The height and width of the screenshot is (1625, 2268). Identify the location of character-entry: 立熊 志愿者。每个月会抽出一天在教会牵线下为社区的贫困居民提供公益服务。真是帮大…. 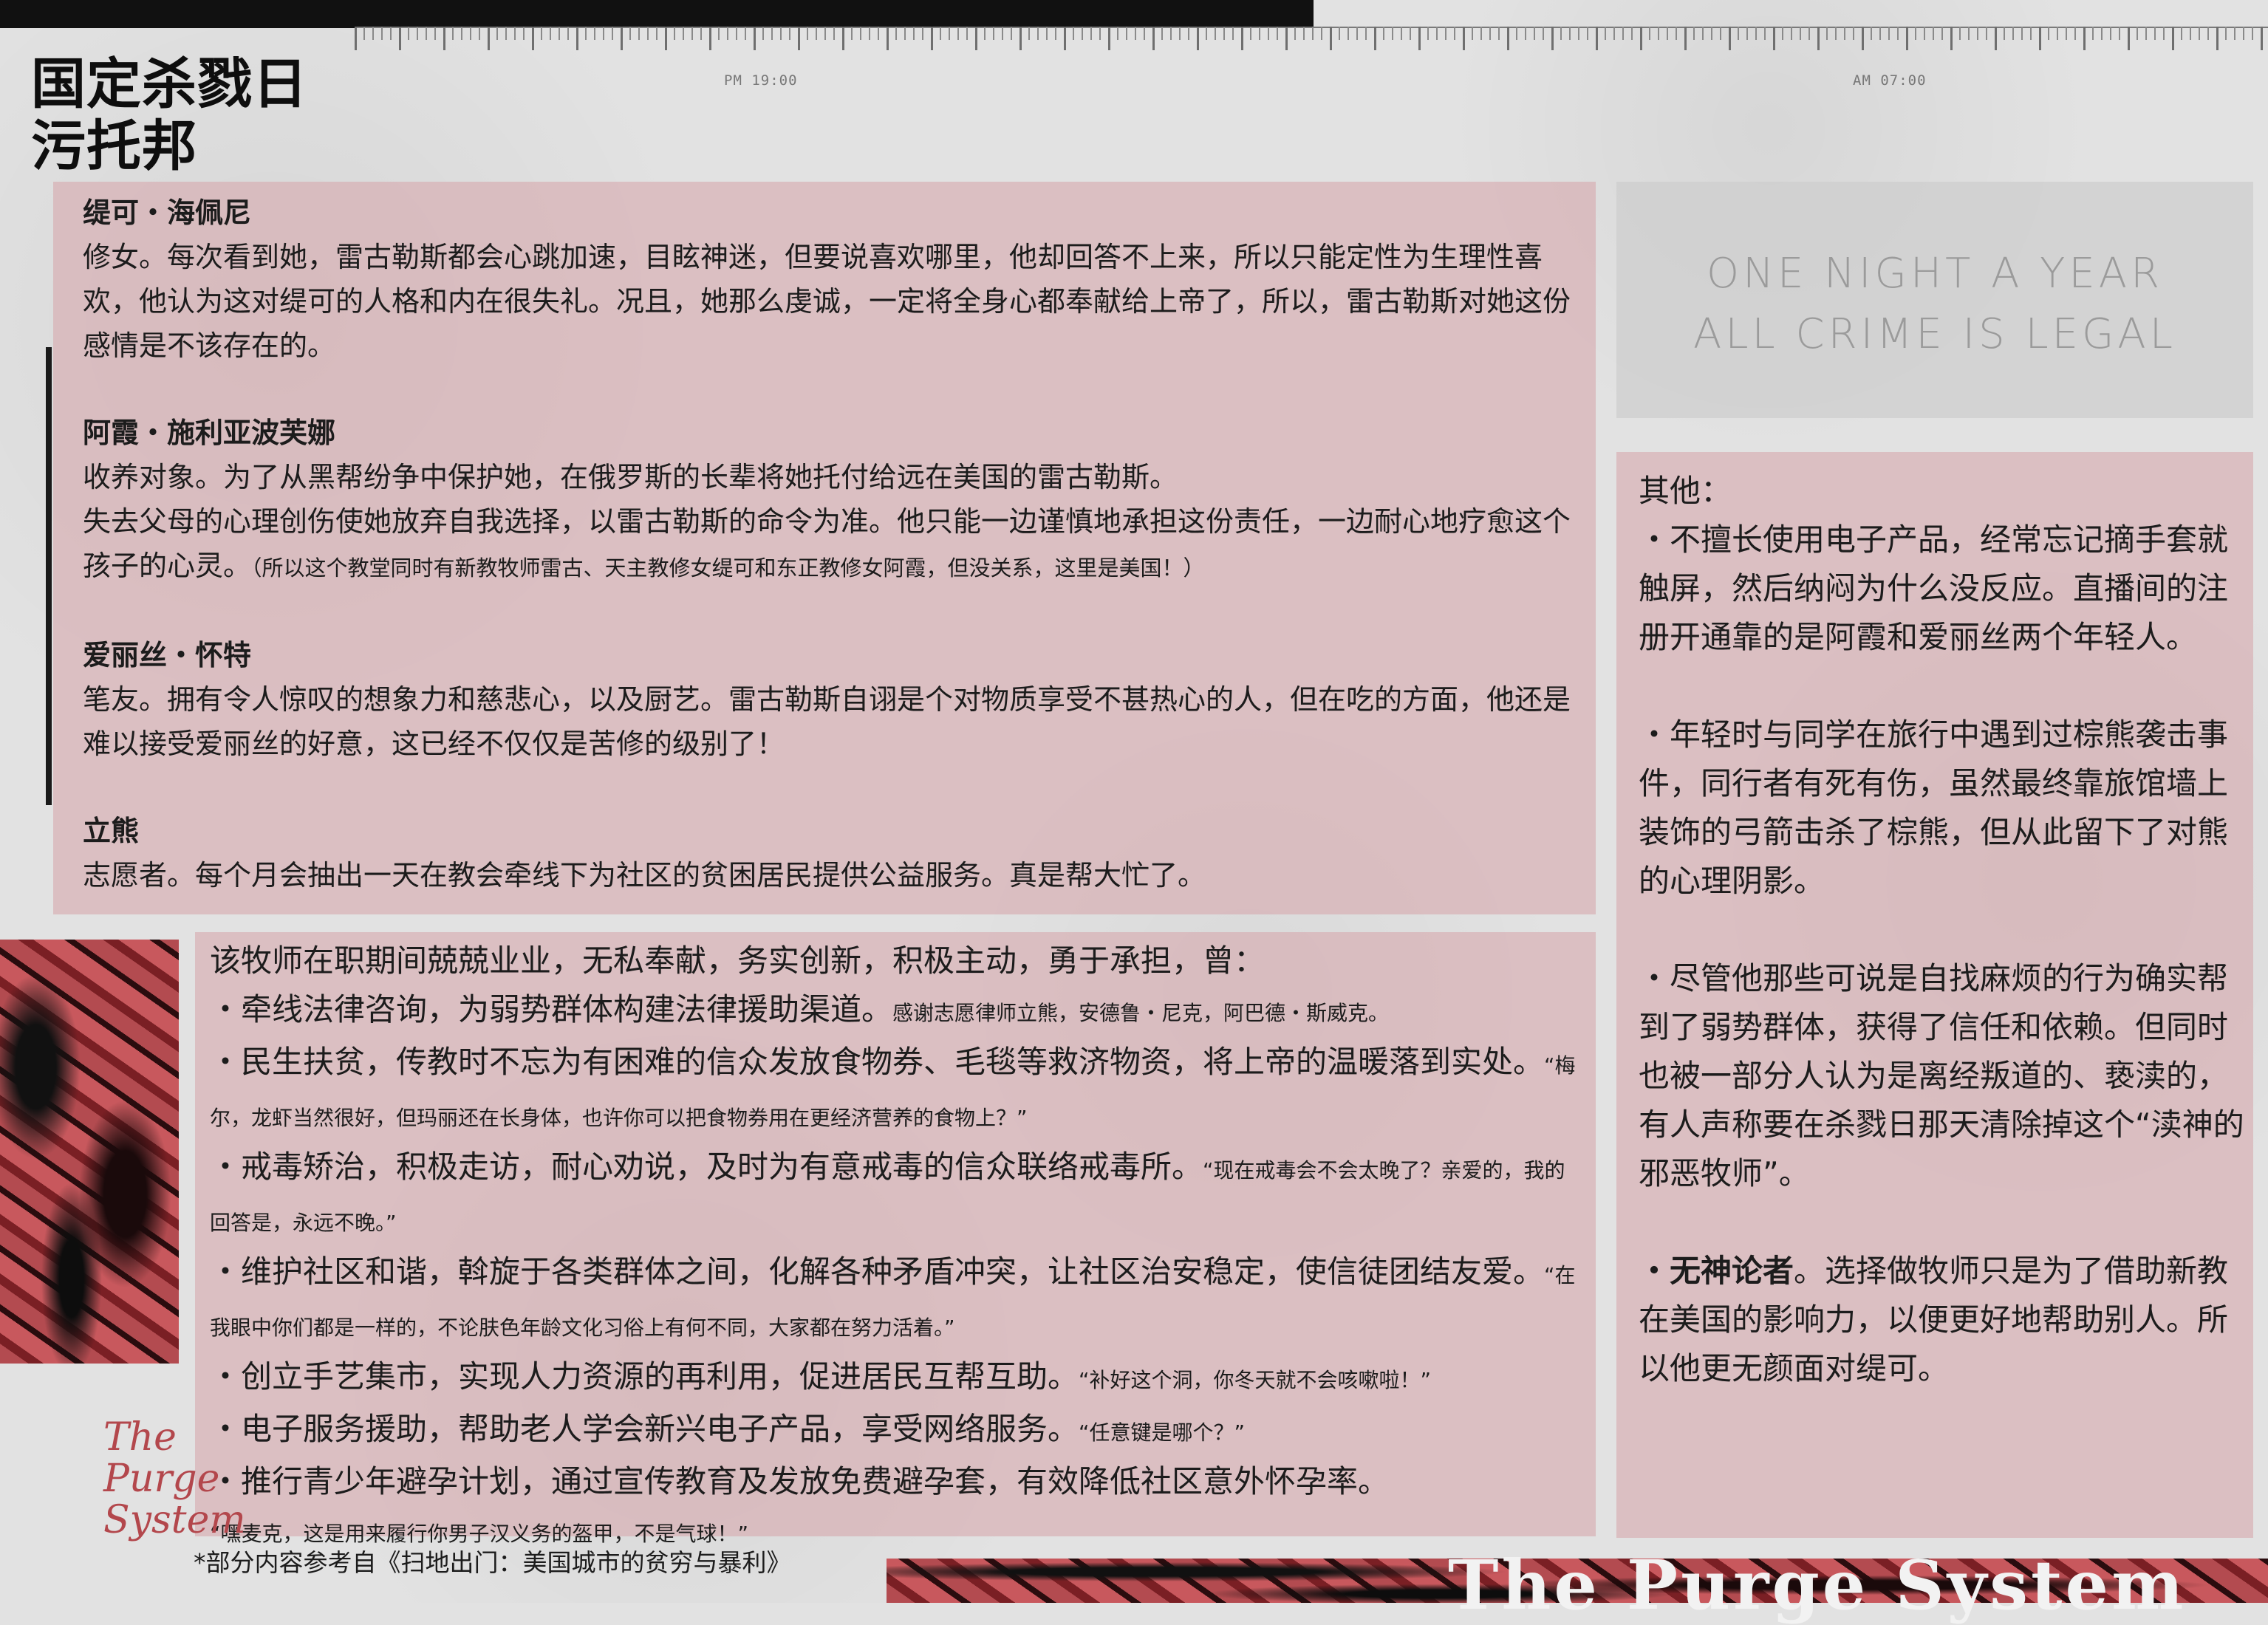
(832, 853).